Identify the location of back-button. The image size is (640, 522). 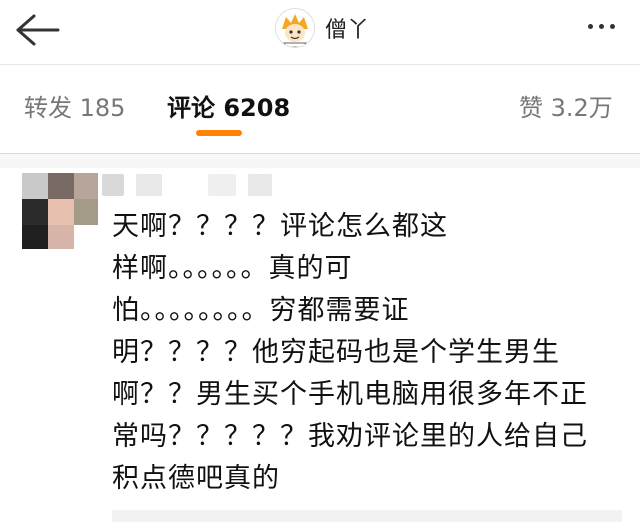
(37, 30).